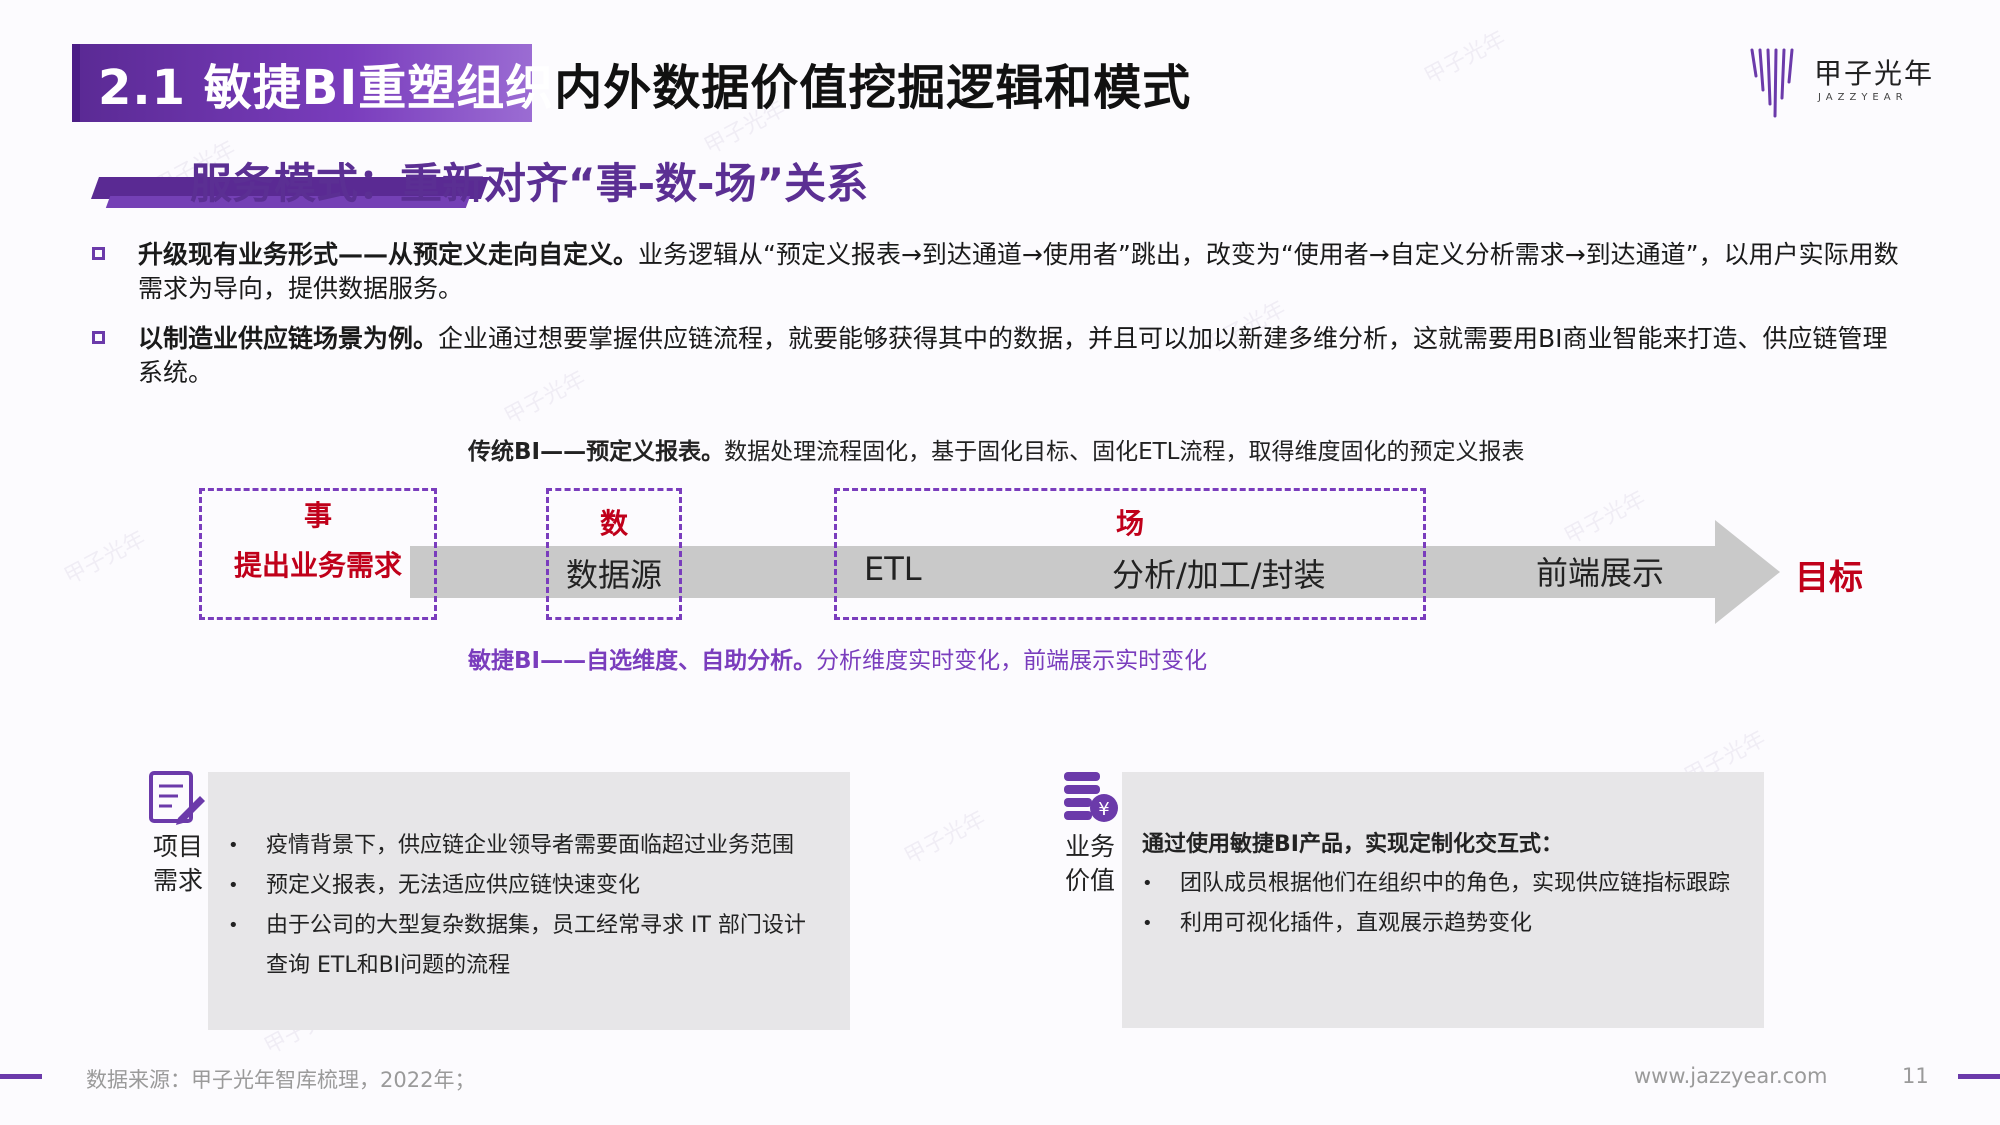 The width and height of the screenshot is (2000, 1125). I want to click on list-item-text: 疫情背景下，供应链企业领导者需要面临超过业务范围, so click(530, 845).